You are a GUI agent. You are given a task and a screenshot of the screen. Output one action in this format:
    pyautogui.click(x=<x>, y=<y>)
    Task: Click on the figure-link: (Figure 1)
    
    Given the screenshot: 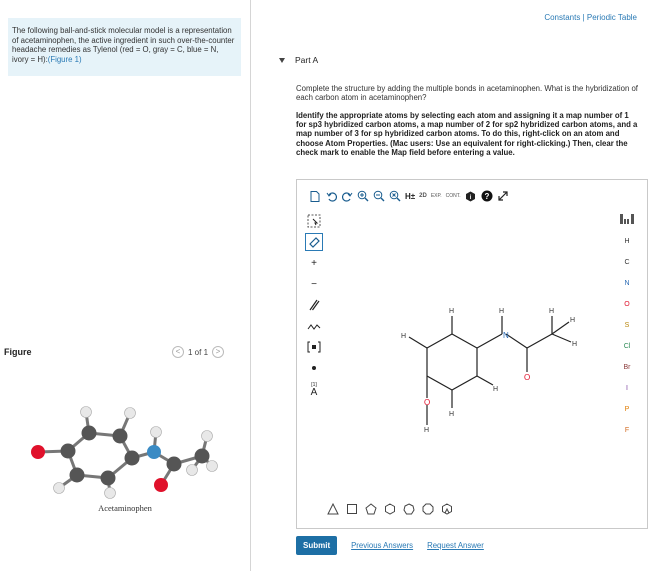 What is the action you would take?
    pyautogui.click(x=65, y=59)
    